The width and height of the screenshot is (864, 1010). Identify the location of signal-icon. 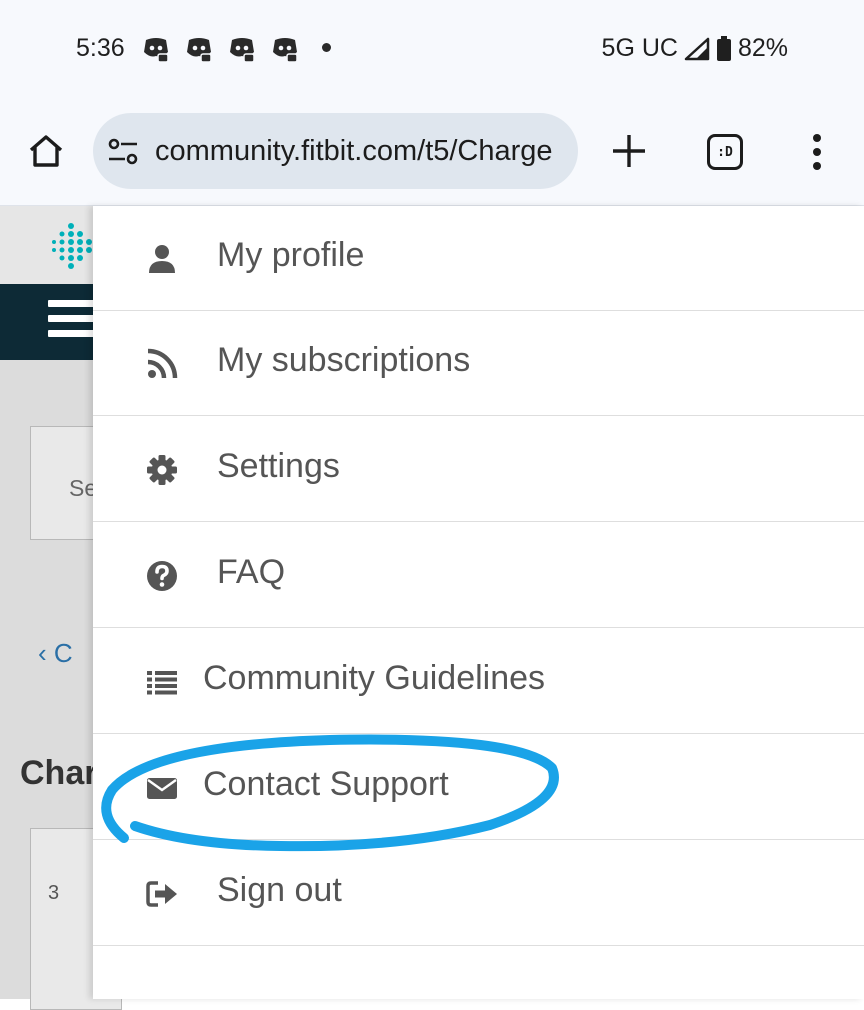
(697, 48).